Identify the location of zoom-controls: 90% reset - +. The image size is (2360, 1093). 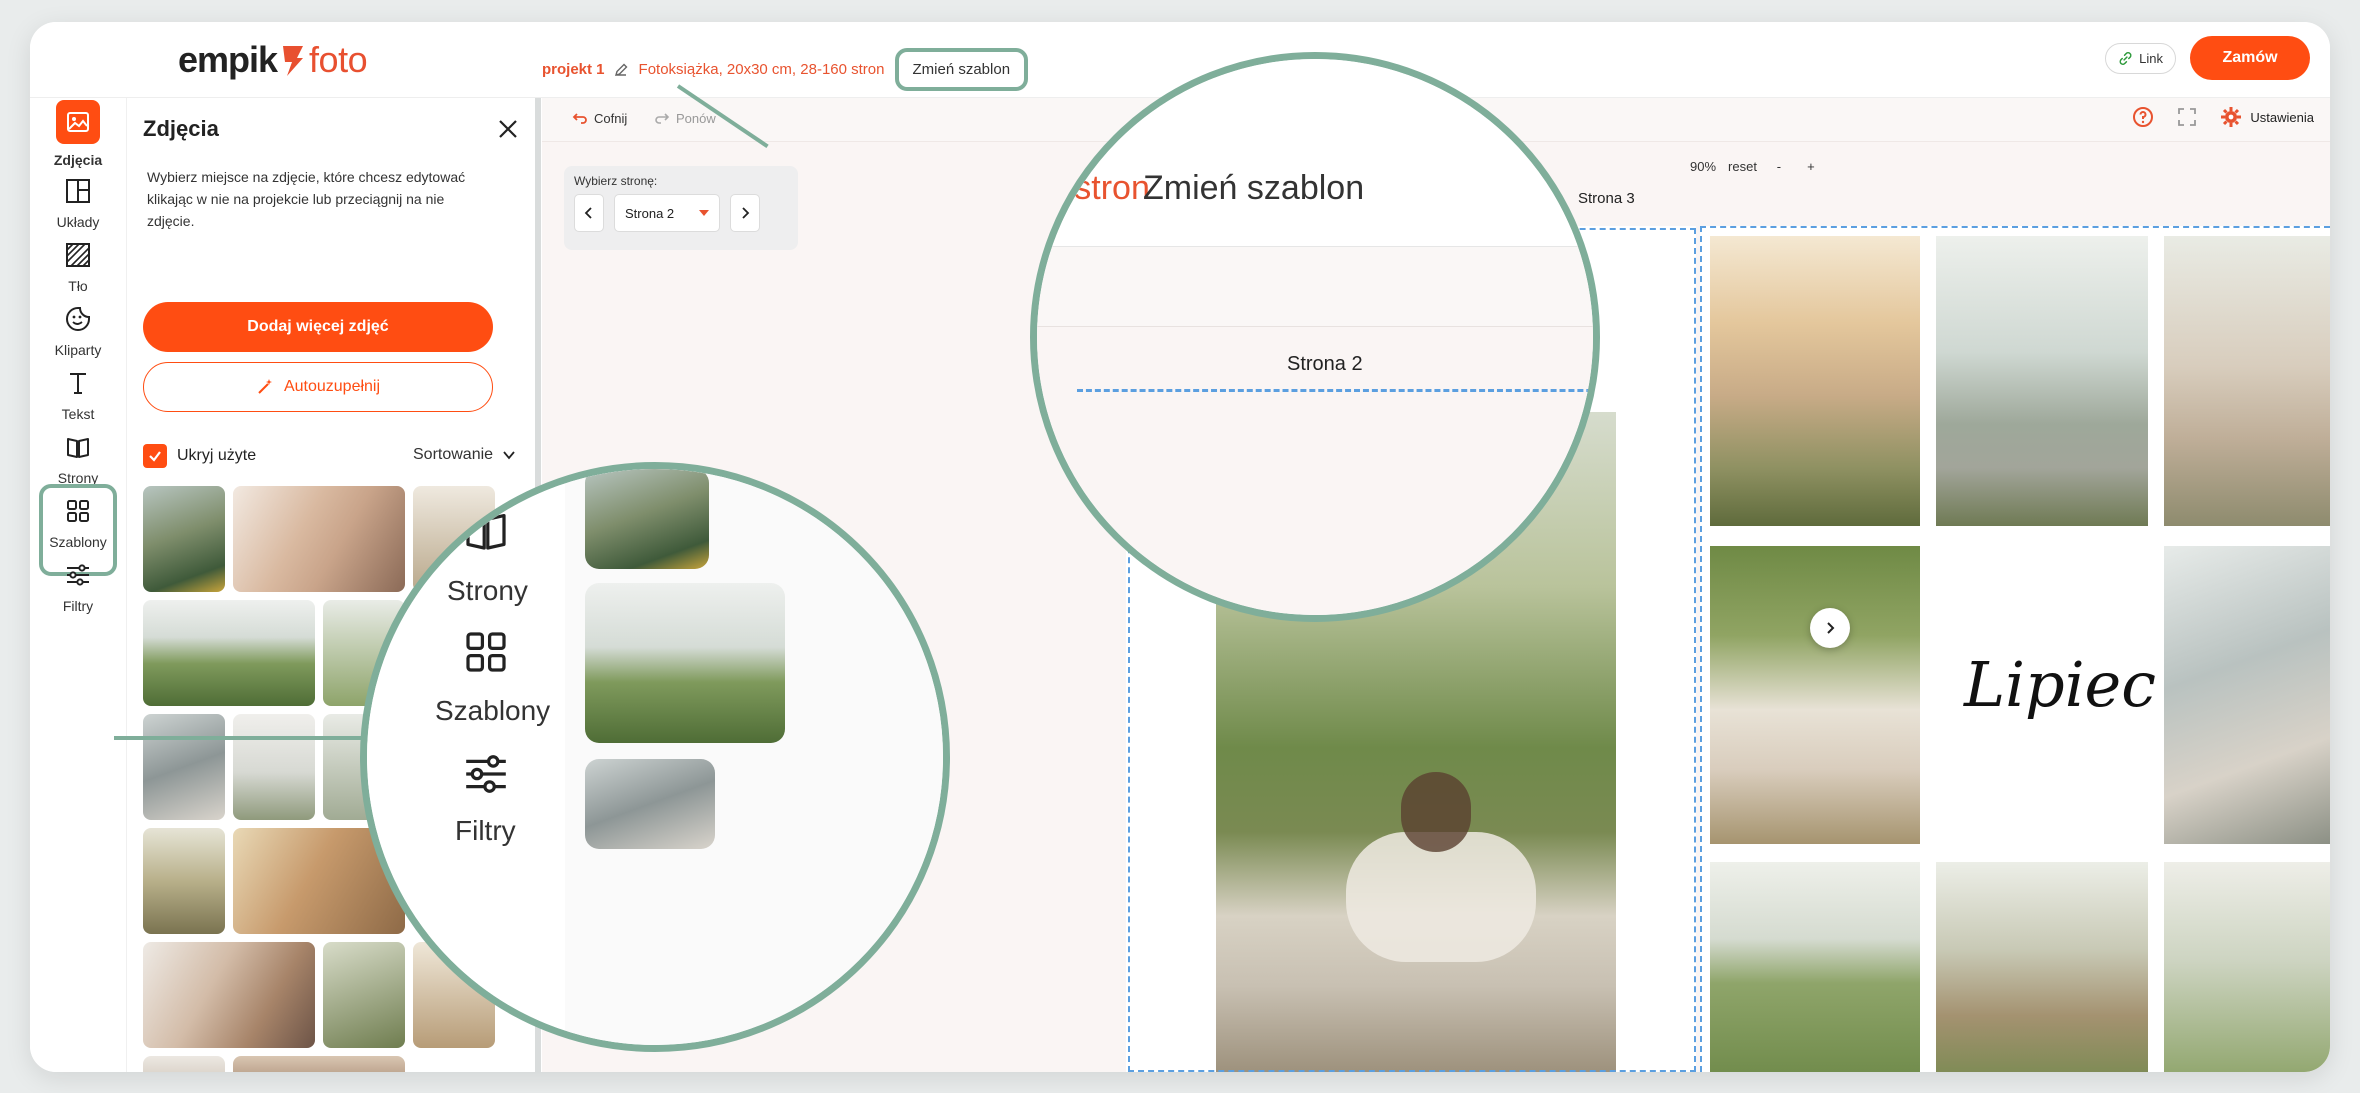
(1755, 166).